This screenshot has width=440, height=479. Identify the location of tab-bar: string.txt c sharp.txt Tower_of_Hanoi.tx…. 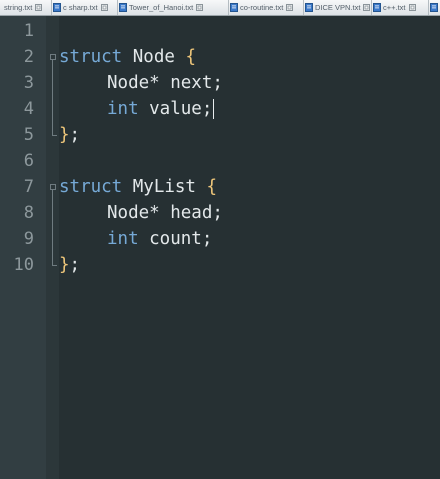
(220, 8).